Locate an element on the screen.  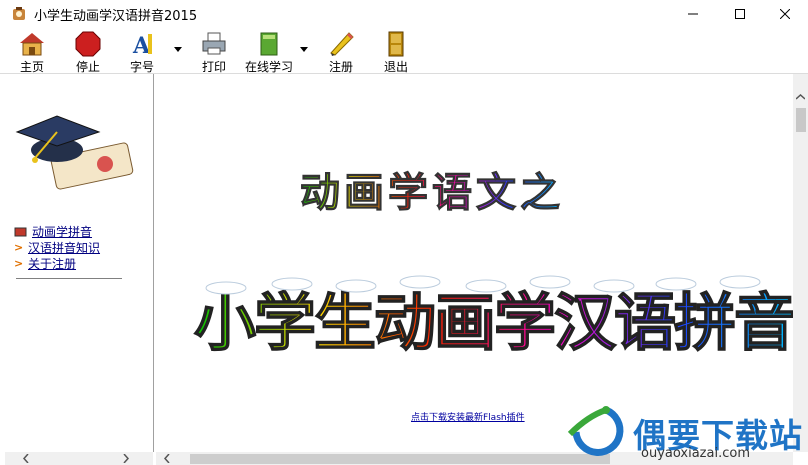
close-icon is located at coordinates (785, 14).